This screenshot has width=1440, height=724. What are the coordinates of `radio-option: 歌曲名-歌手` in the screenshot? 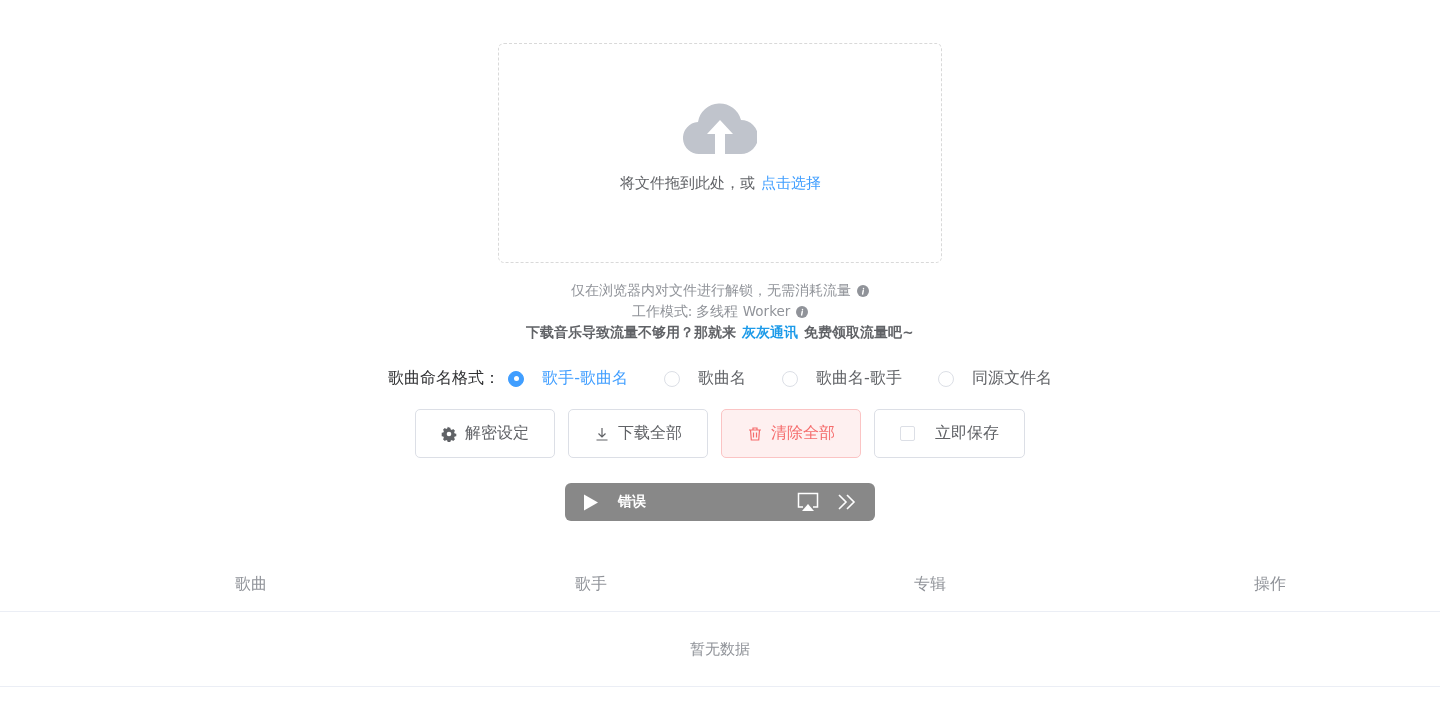 It's located at (842, 378).